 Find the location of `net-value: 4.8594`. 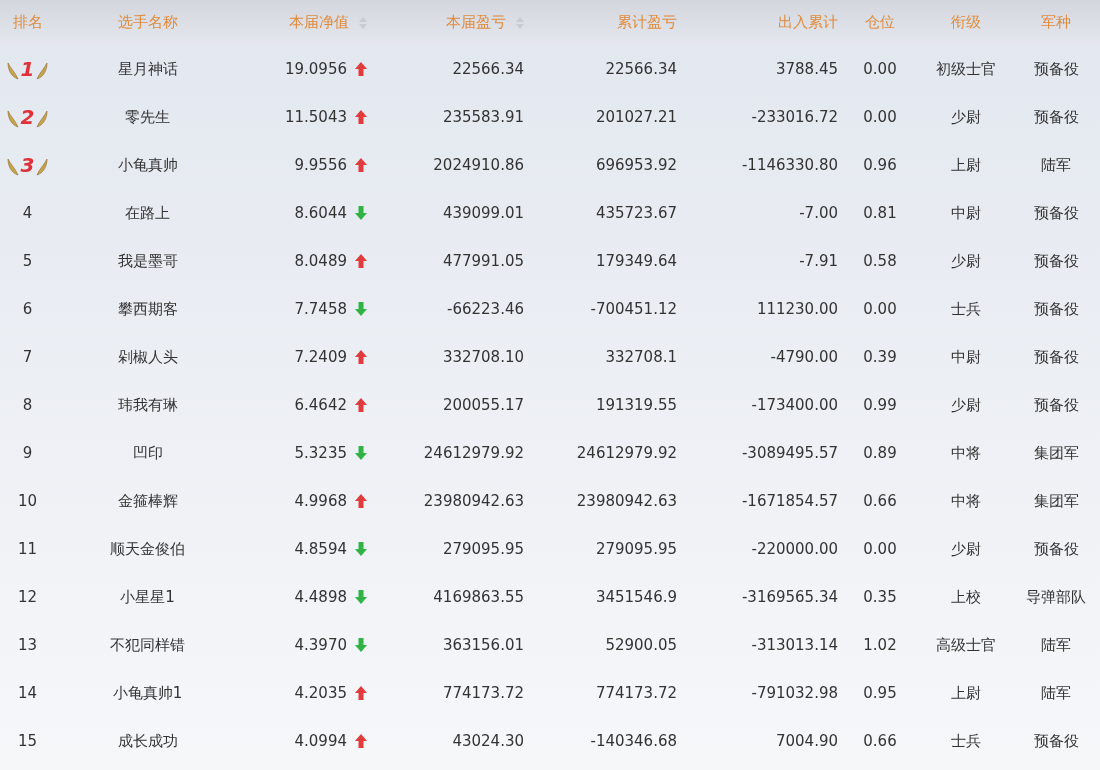

net-value: 4.8594 is located at coordinates (320, 549).